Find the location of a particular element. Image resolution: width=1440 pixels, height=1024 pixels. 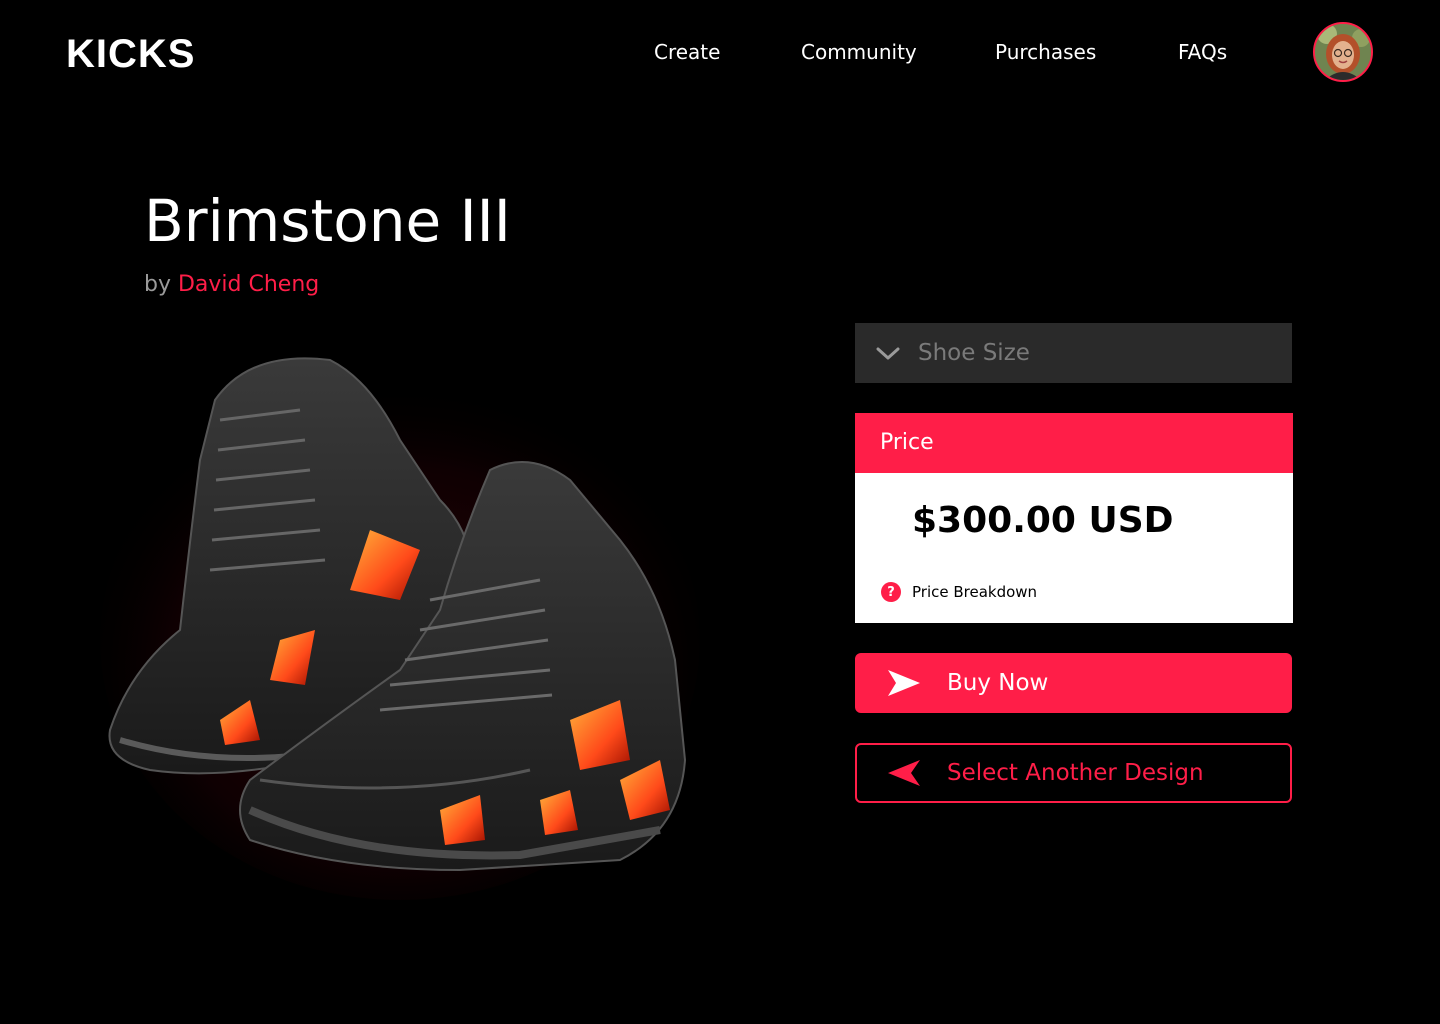

price-breakdown-label: Price Breakdown is located at coordinates (975, 592).